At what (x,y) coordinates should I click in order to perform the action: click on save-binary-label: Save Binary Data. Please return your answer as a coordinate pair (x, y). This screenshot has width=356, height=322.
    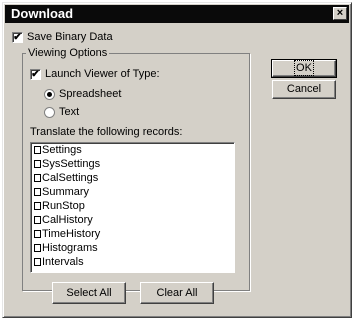
    Looking at the image, I should click on (70, 37).